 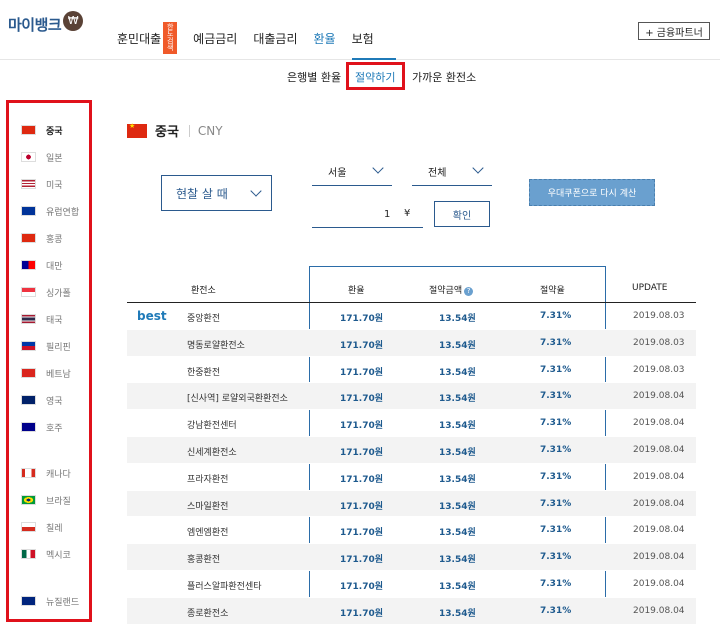 What do you see at coordinates (212, 452) in the screenshot?
I see `office-name: 신세계환전소` at bounding box center [212, 452].